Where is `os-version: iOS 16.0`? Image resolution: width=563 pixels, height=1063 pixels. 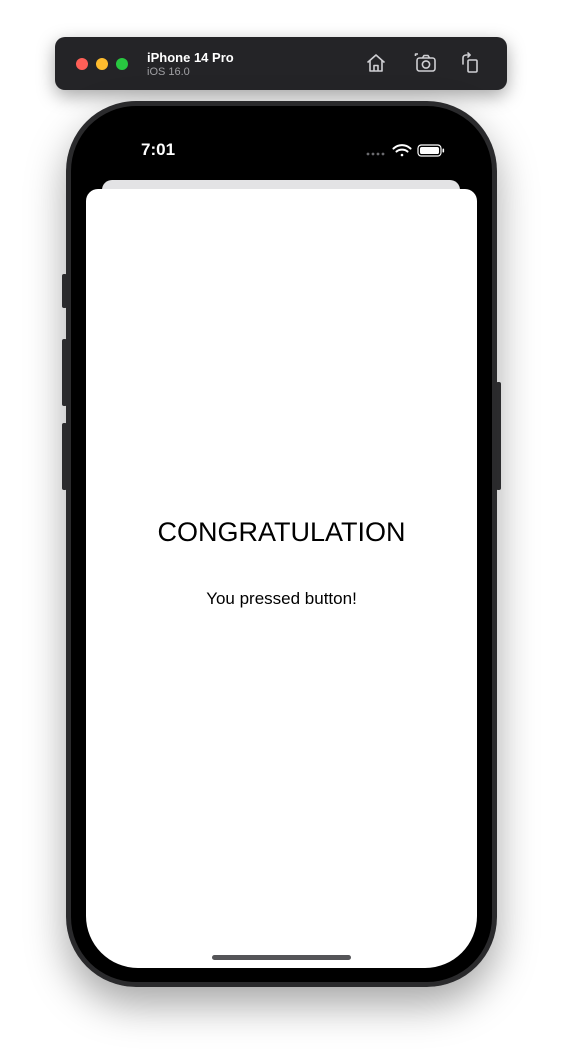
os-version: iOS 16.0 is located at coordinates (168, 72).